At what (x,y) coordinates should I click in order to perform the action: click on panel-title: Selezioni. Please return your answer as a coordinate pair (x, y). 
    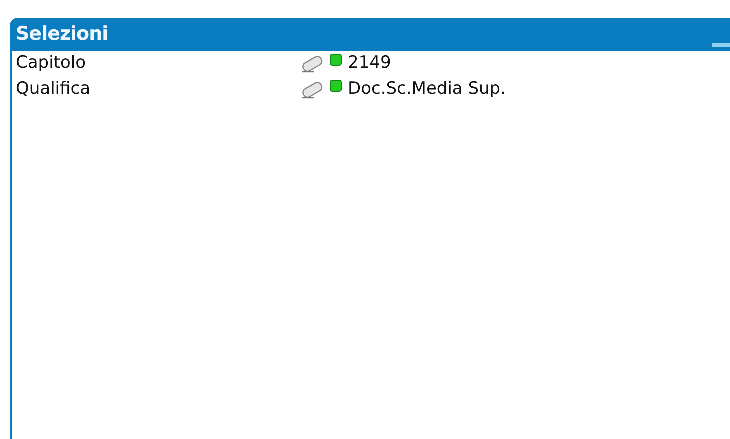
    Looking at the image, I should click on (62, 35).